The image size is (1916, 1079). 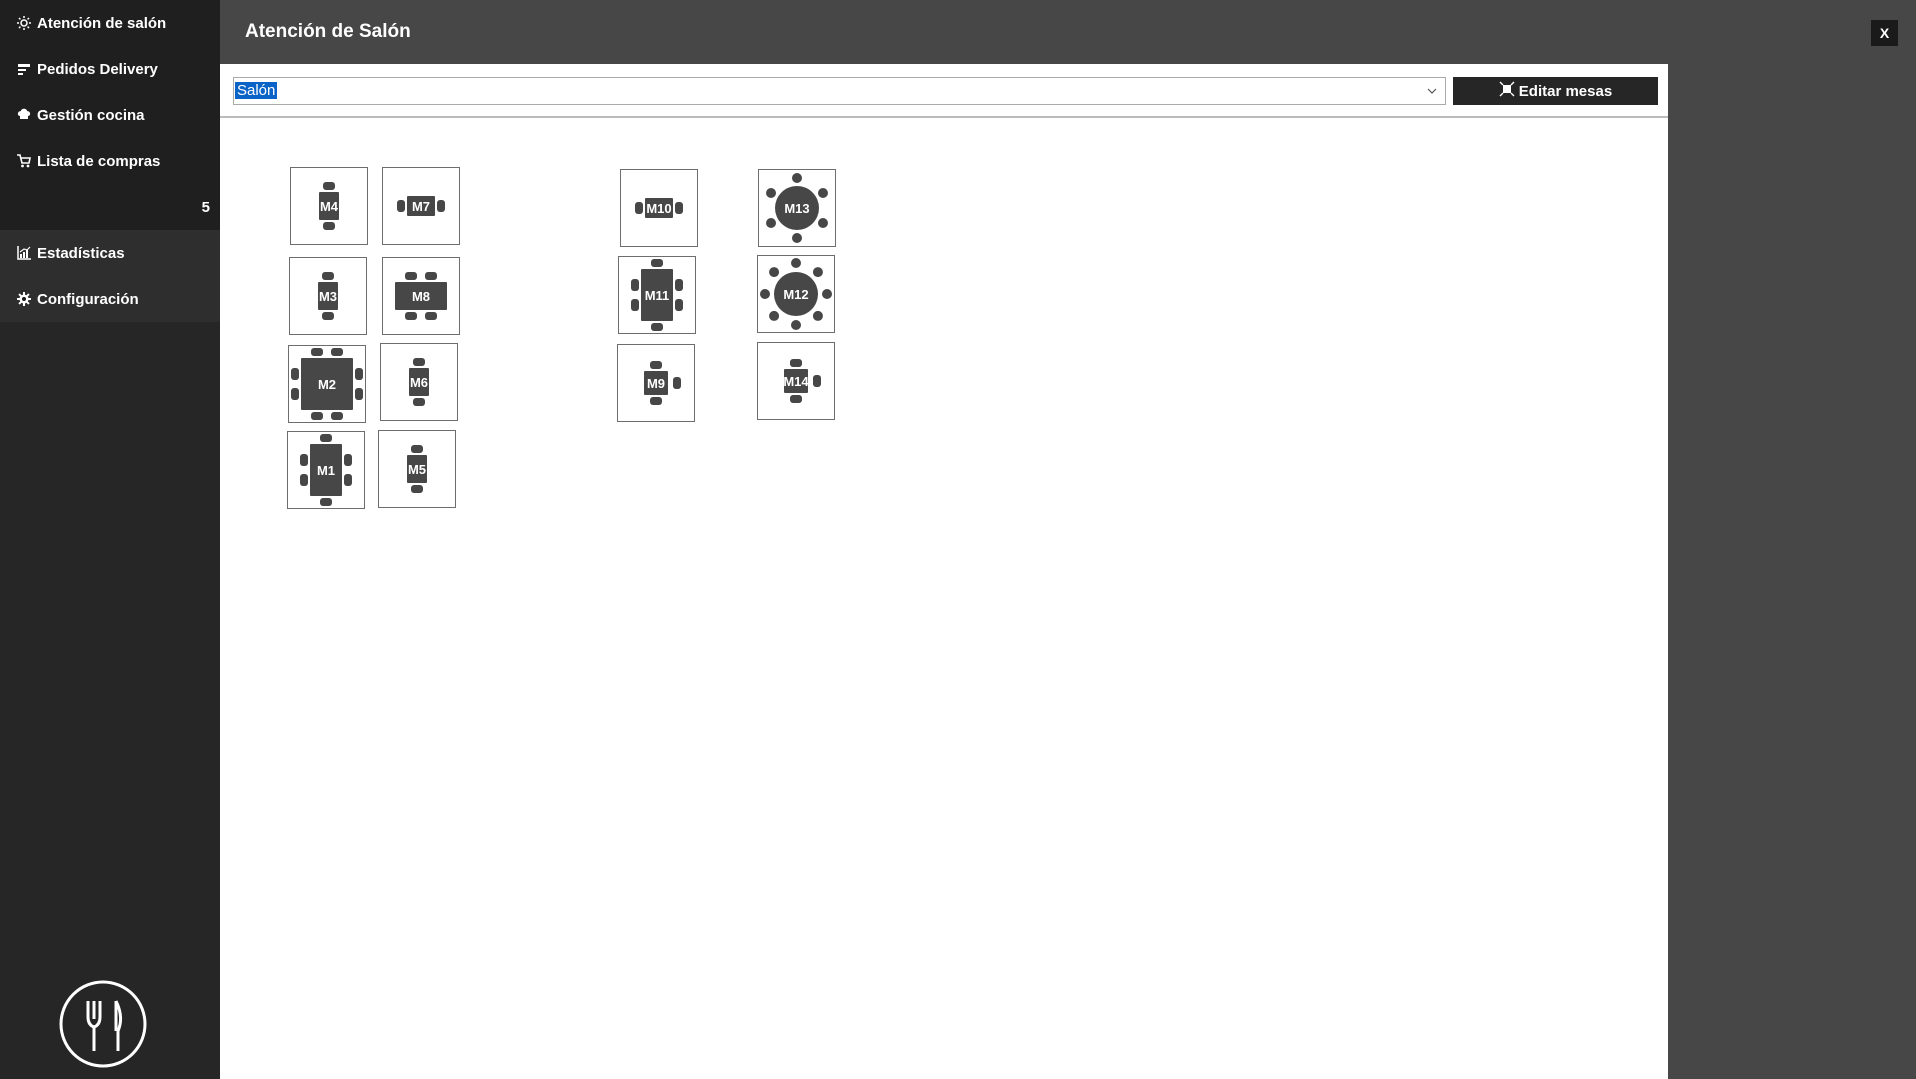 I want to click on area-select: Salón, so click(x=839, y=91).